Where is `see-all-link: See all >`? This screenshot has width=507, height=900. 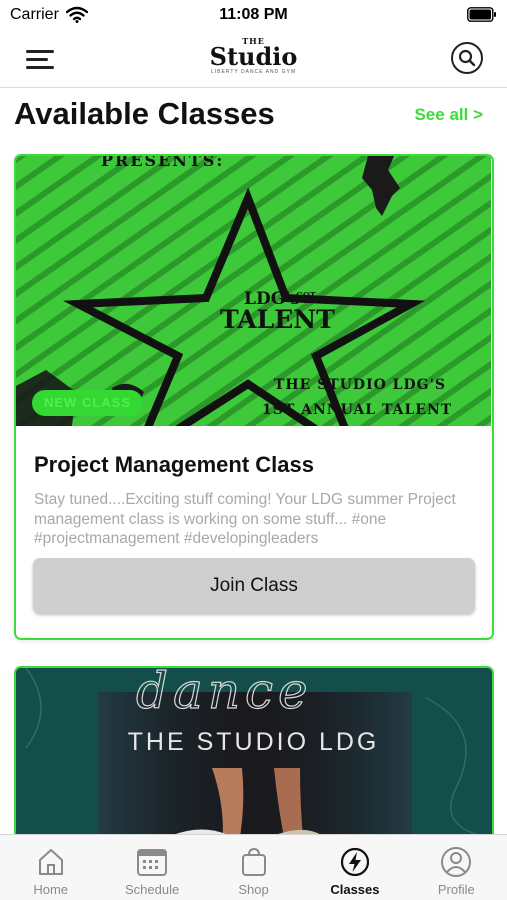
see-all-link: See all > is located at coordinates (448, 115).